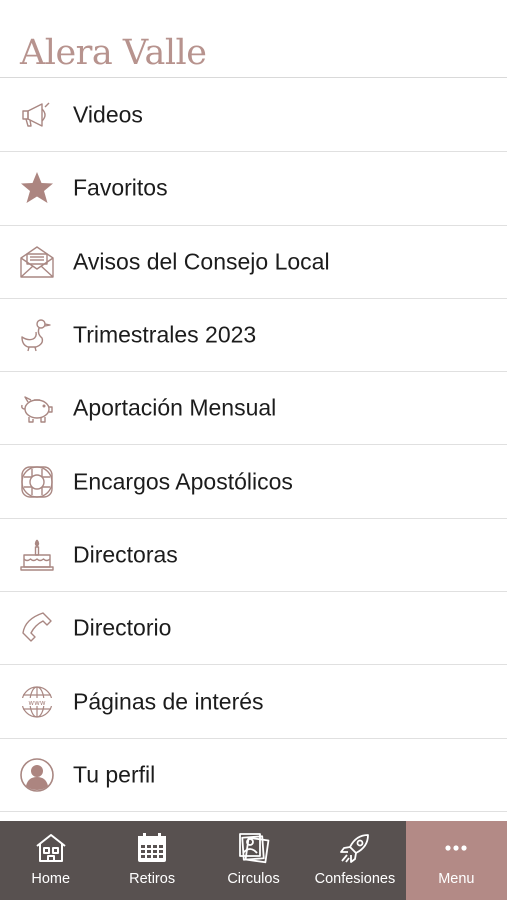  I want to click on piggy-bank-icon, so click(37, 408).